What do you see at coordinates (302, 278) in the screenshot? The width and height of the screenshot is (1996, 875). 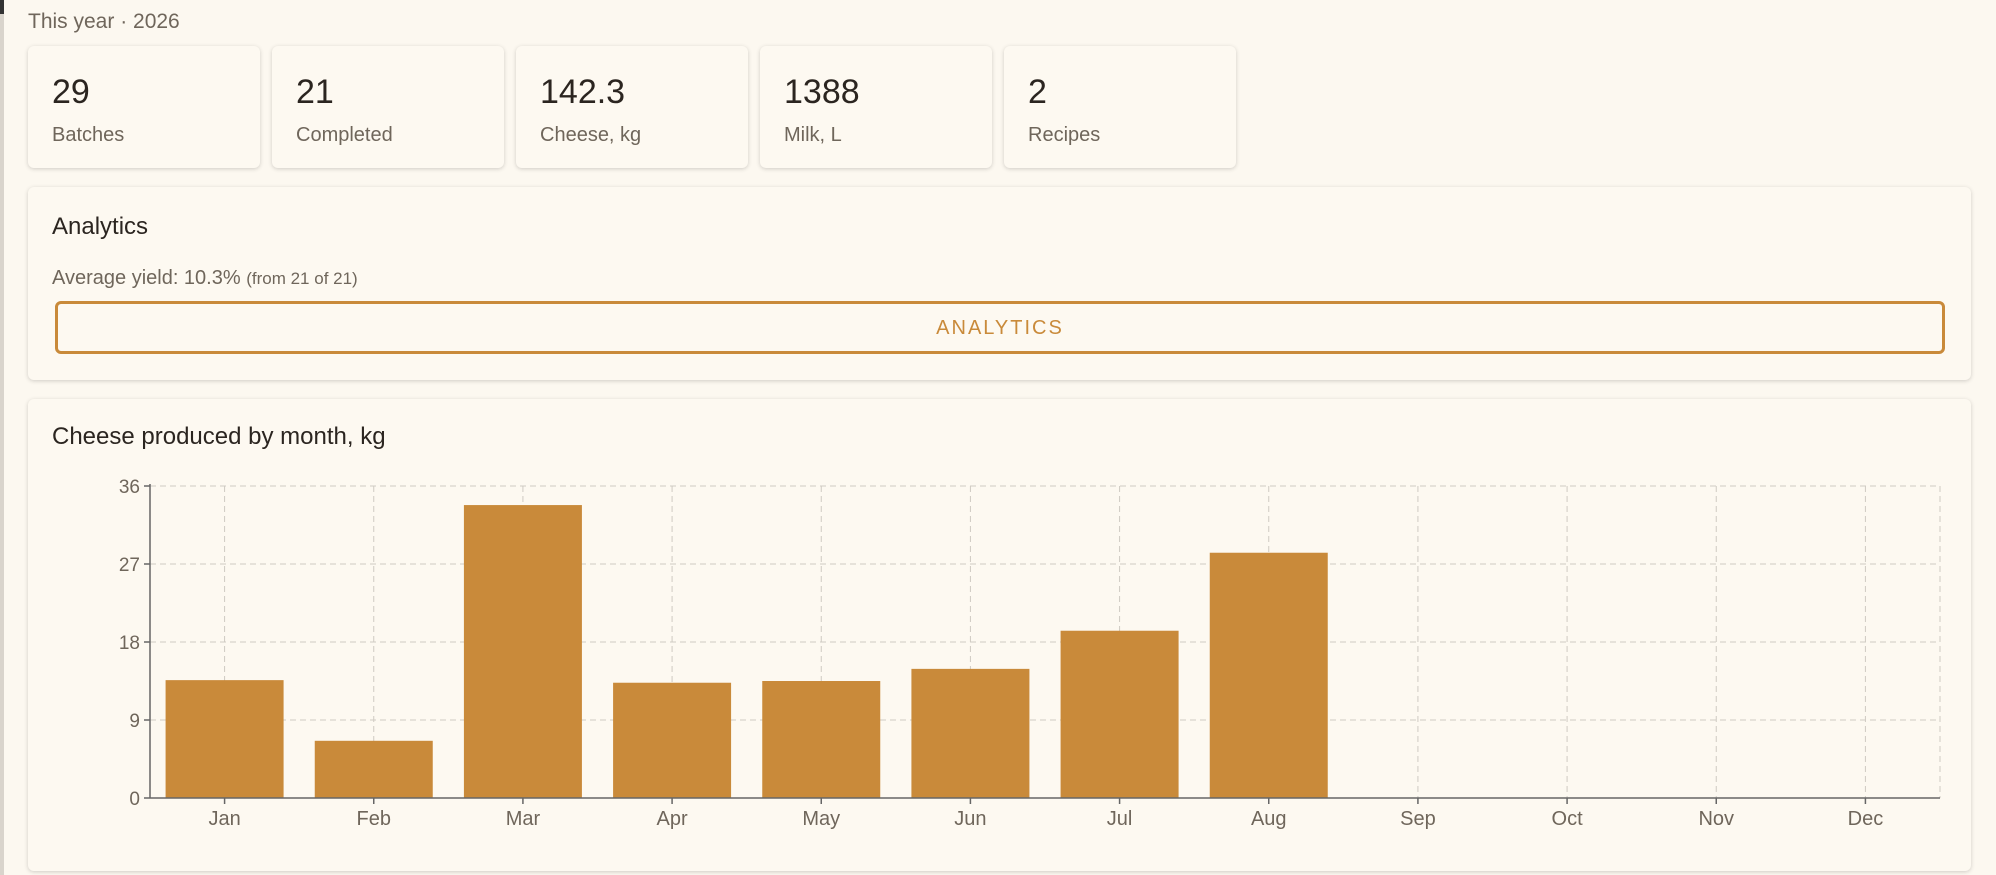 I see `average-yield-note: (from 21 of 21)` at bounding box center [302, 278].